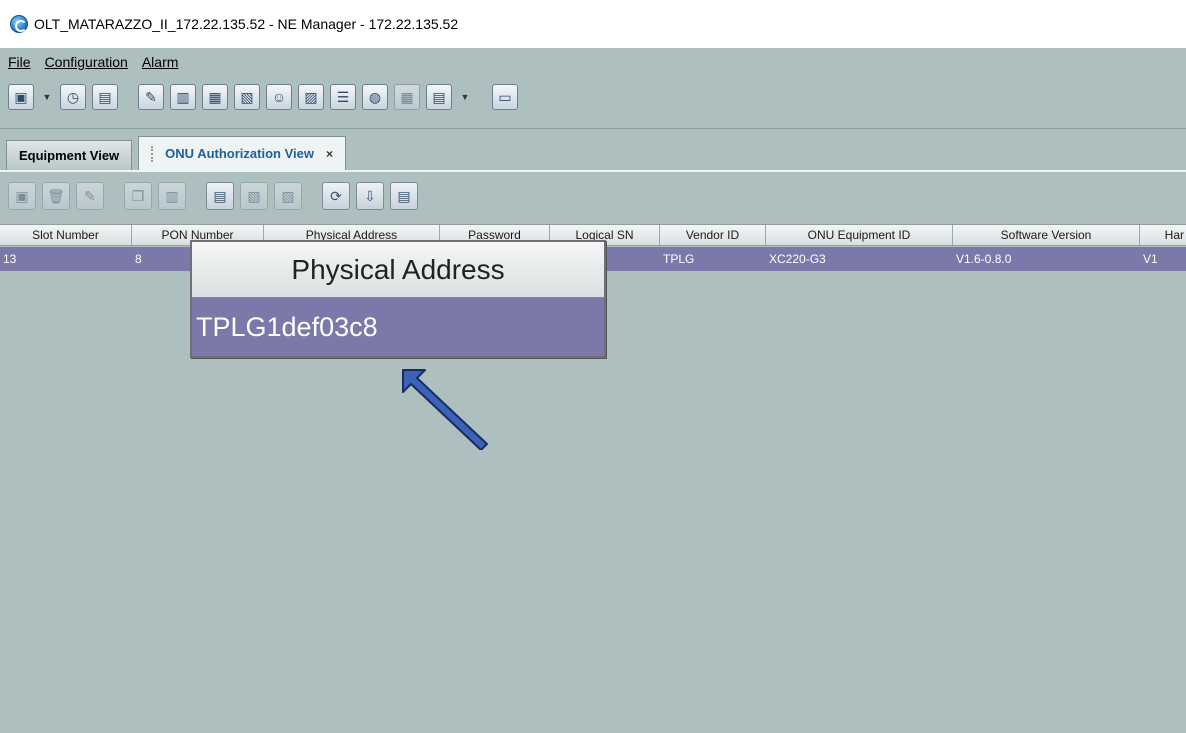  I want to click on onu-toolbar: ▣ 🗑 ✎ ❐ ▥ ▤ ▧ ▨ ⟳ ⇩ ▤, so click(213, 196).